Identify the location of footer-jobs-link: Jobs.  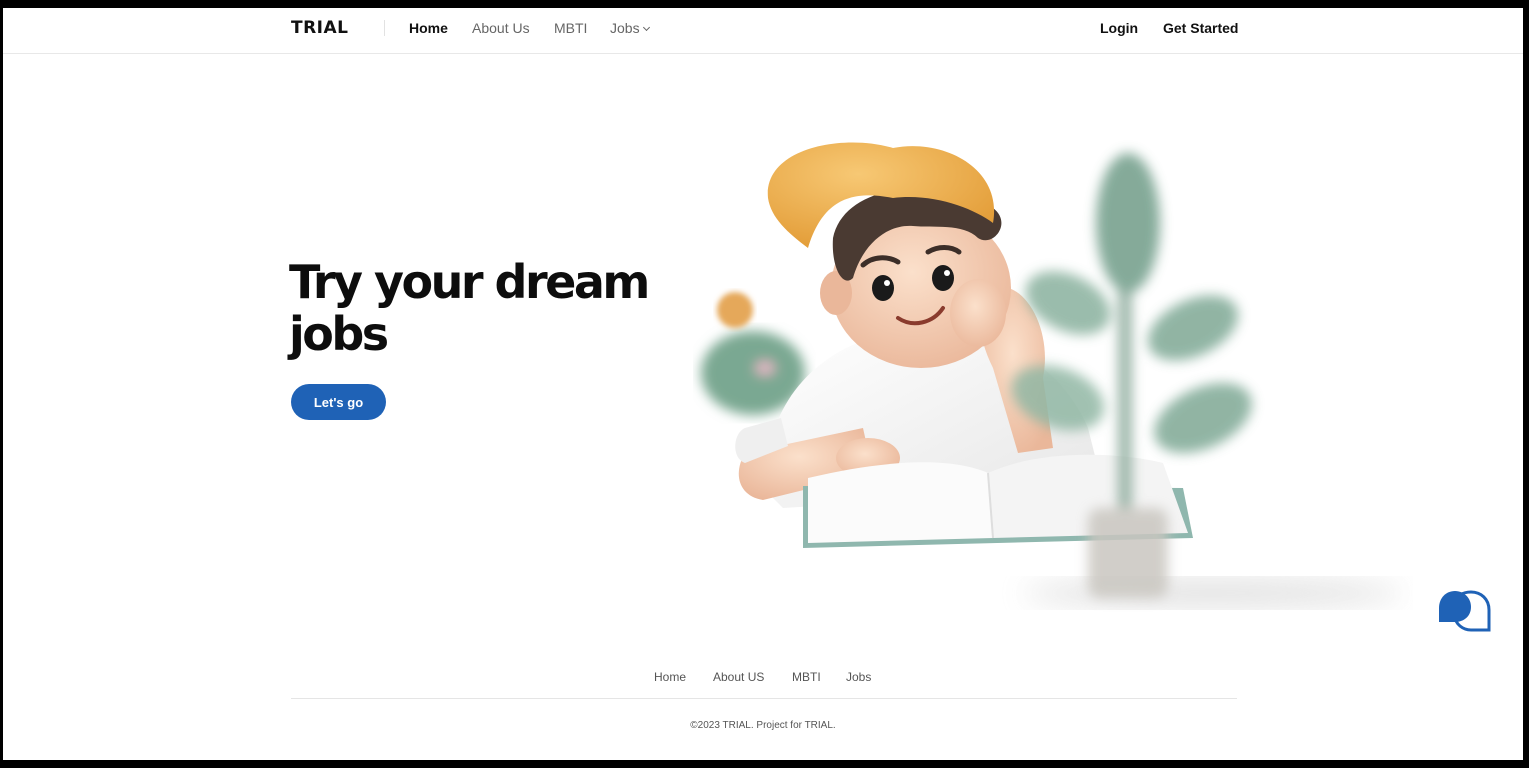
(858, 677).